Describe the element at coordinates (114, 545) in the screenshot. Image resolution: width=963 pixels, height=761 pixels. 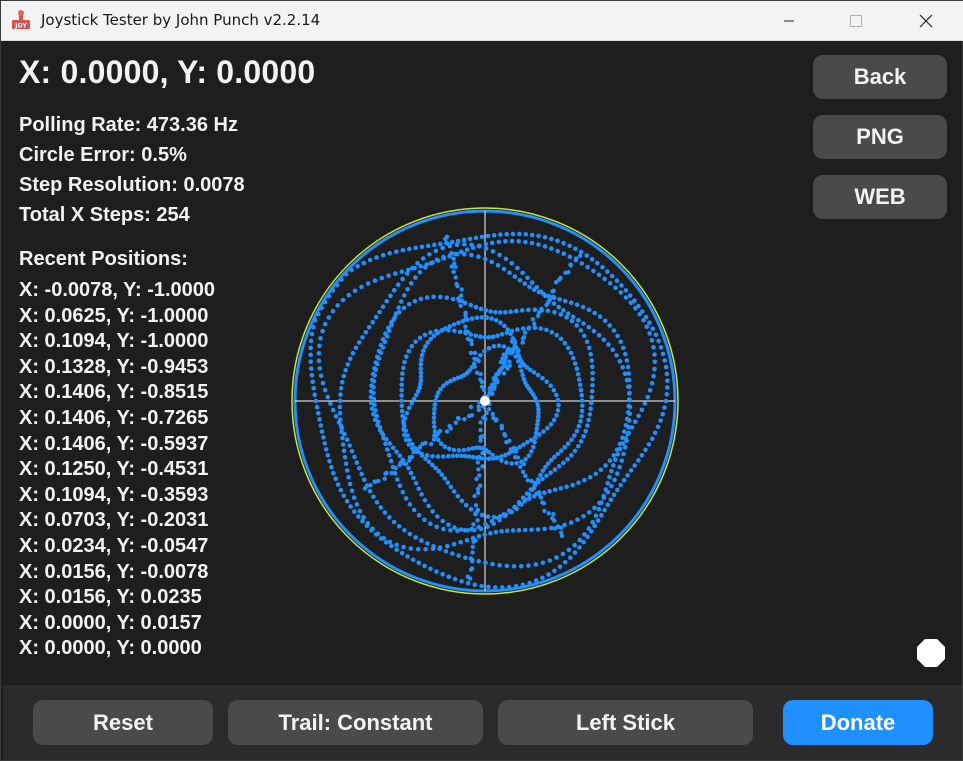
I see `recent-position-item: X: 0.0234, Y: -0.0547` at that location.